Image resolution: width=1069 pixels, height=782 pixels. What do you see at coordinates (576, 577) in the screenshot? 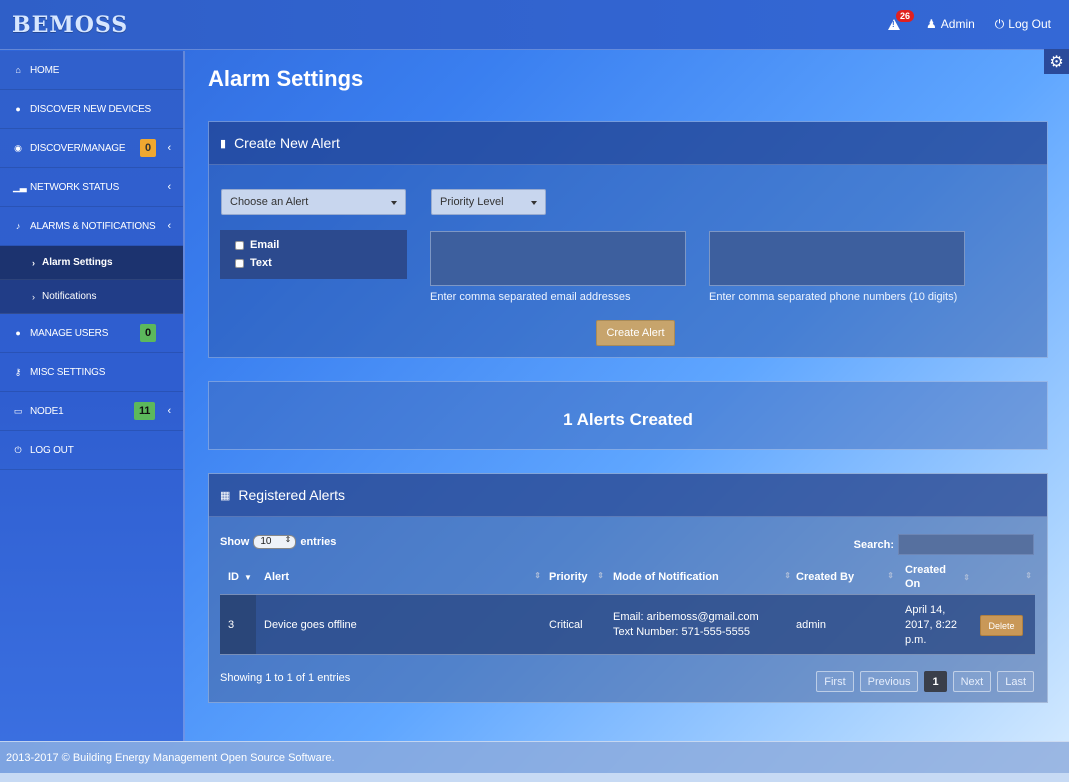
I see `column-header-priority: Priority ⇕` at bounding box center [576, 577].